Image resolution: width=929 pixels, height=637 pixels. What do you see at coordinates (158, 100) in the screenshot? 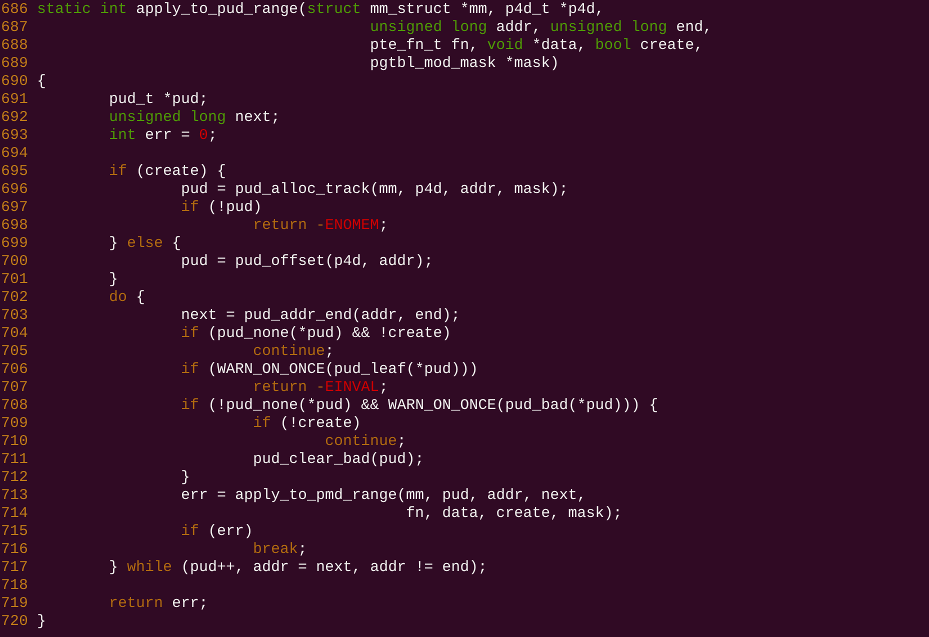
I see `code-line: pud_t *pud;` at bounding box center [158, 100].